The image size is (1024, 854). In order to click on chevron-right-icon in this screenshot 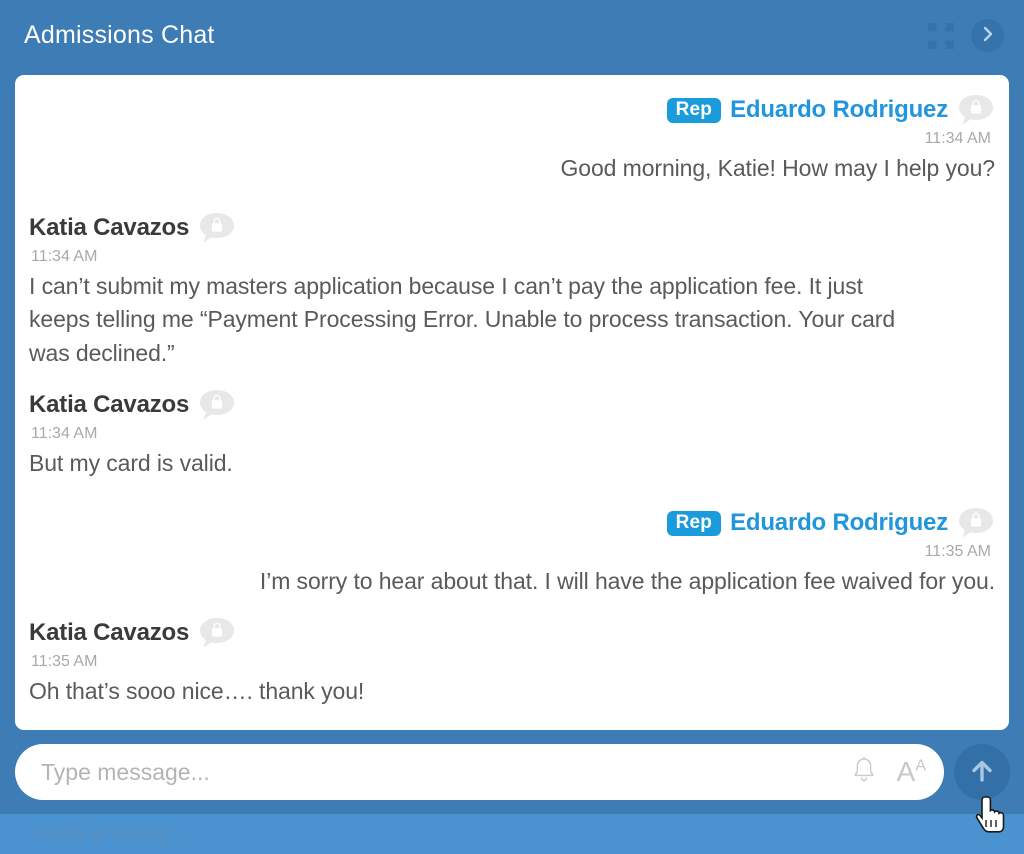, I will do `click(988, 35)`.